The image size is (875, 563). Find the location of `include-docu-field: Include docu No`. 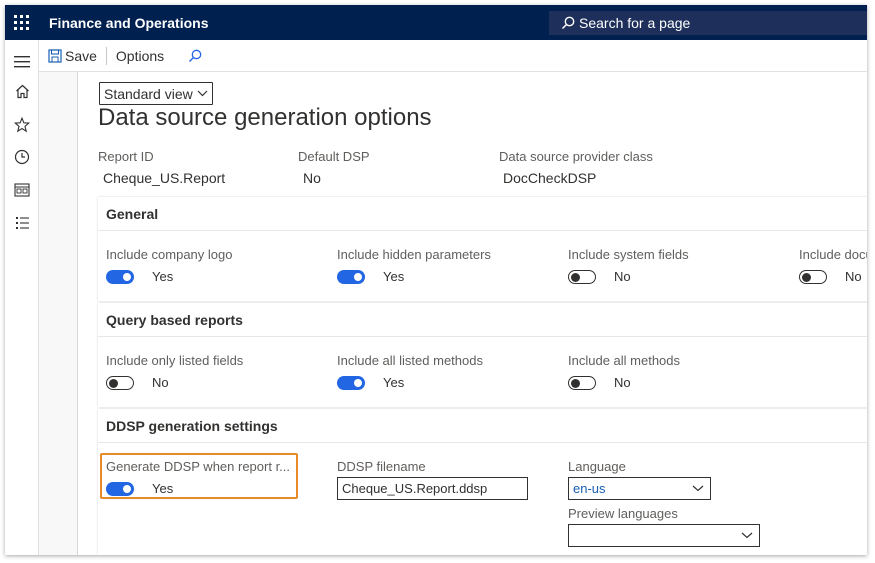

include-docu-field: Include docu No is located at coordinates (833, 265).